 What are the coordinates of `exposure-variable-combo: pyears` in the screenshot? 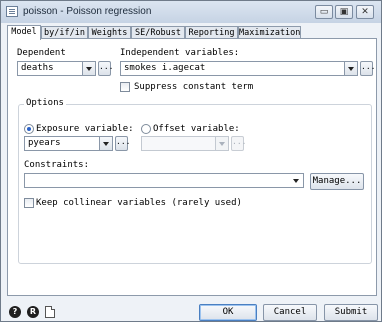 It's located at (68, 143).